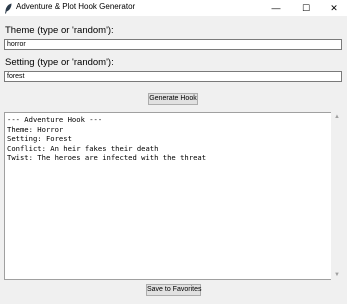 Image resolution: width=347 pixels, height=304 pixels. What do you see at coordinates (76, 6) in the screenshot?
I see `window-title: Adventure & Plot Hook Generator` at bounding box center [76, 6].